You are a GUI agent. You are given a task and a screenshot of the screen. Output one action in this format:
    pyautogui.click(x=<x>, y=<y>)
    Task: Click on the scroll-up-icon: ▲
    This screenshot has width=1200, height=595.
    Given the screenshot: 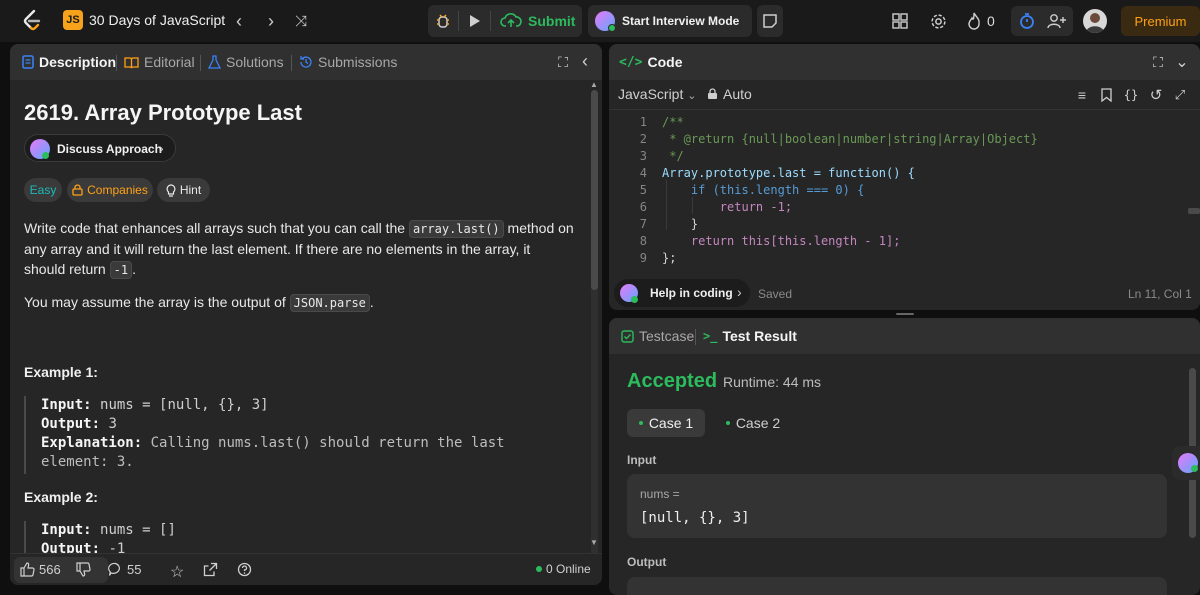 What is the action you would take?
    pyautogui.click(x=594, y=84)
    